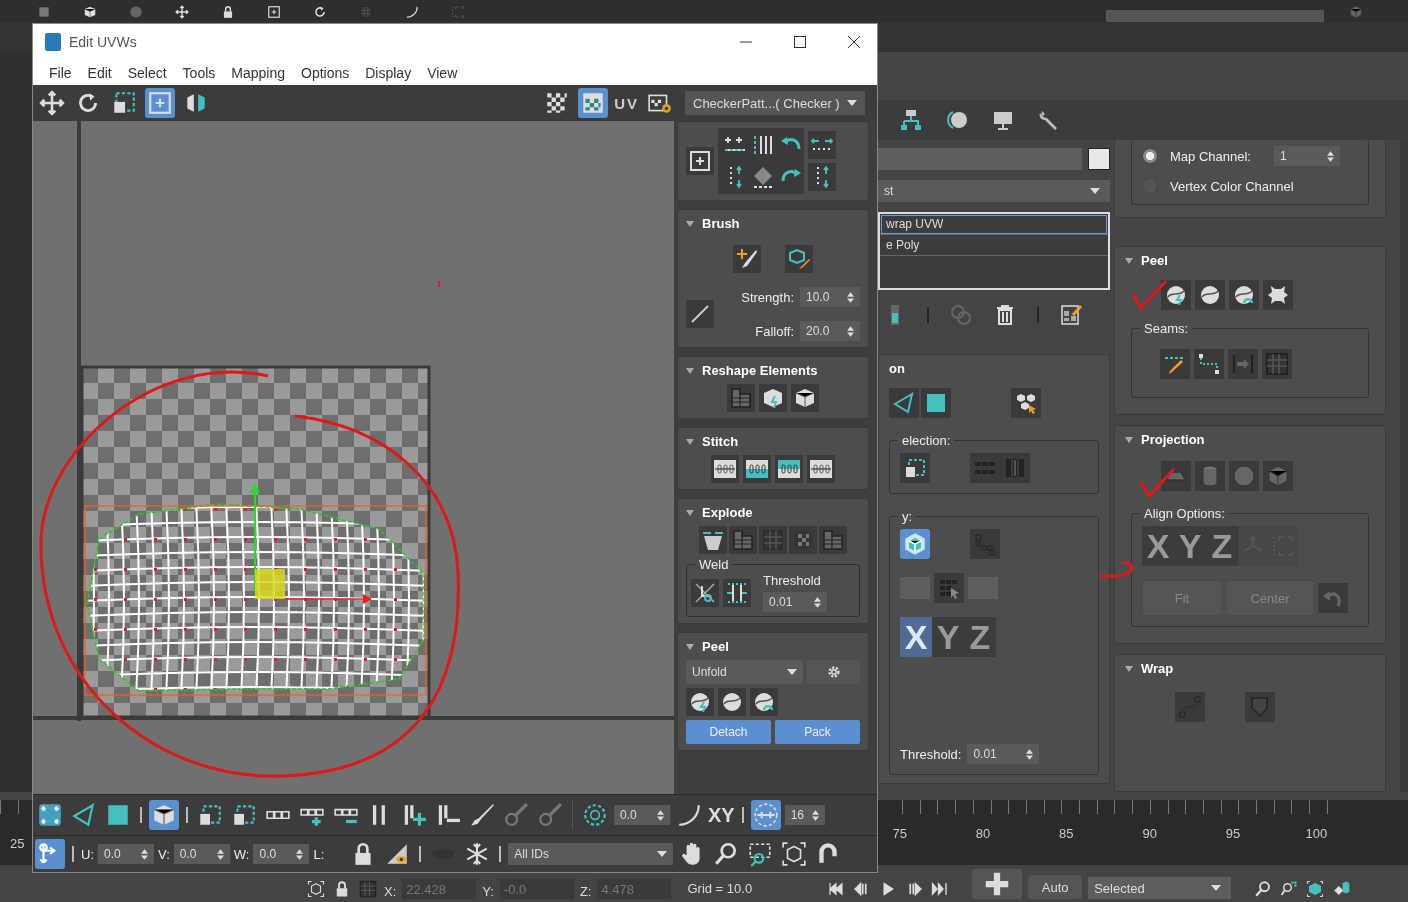  I want to click on rollout-title: on, so click(994, 368).